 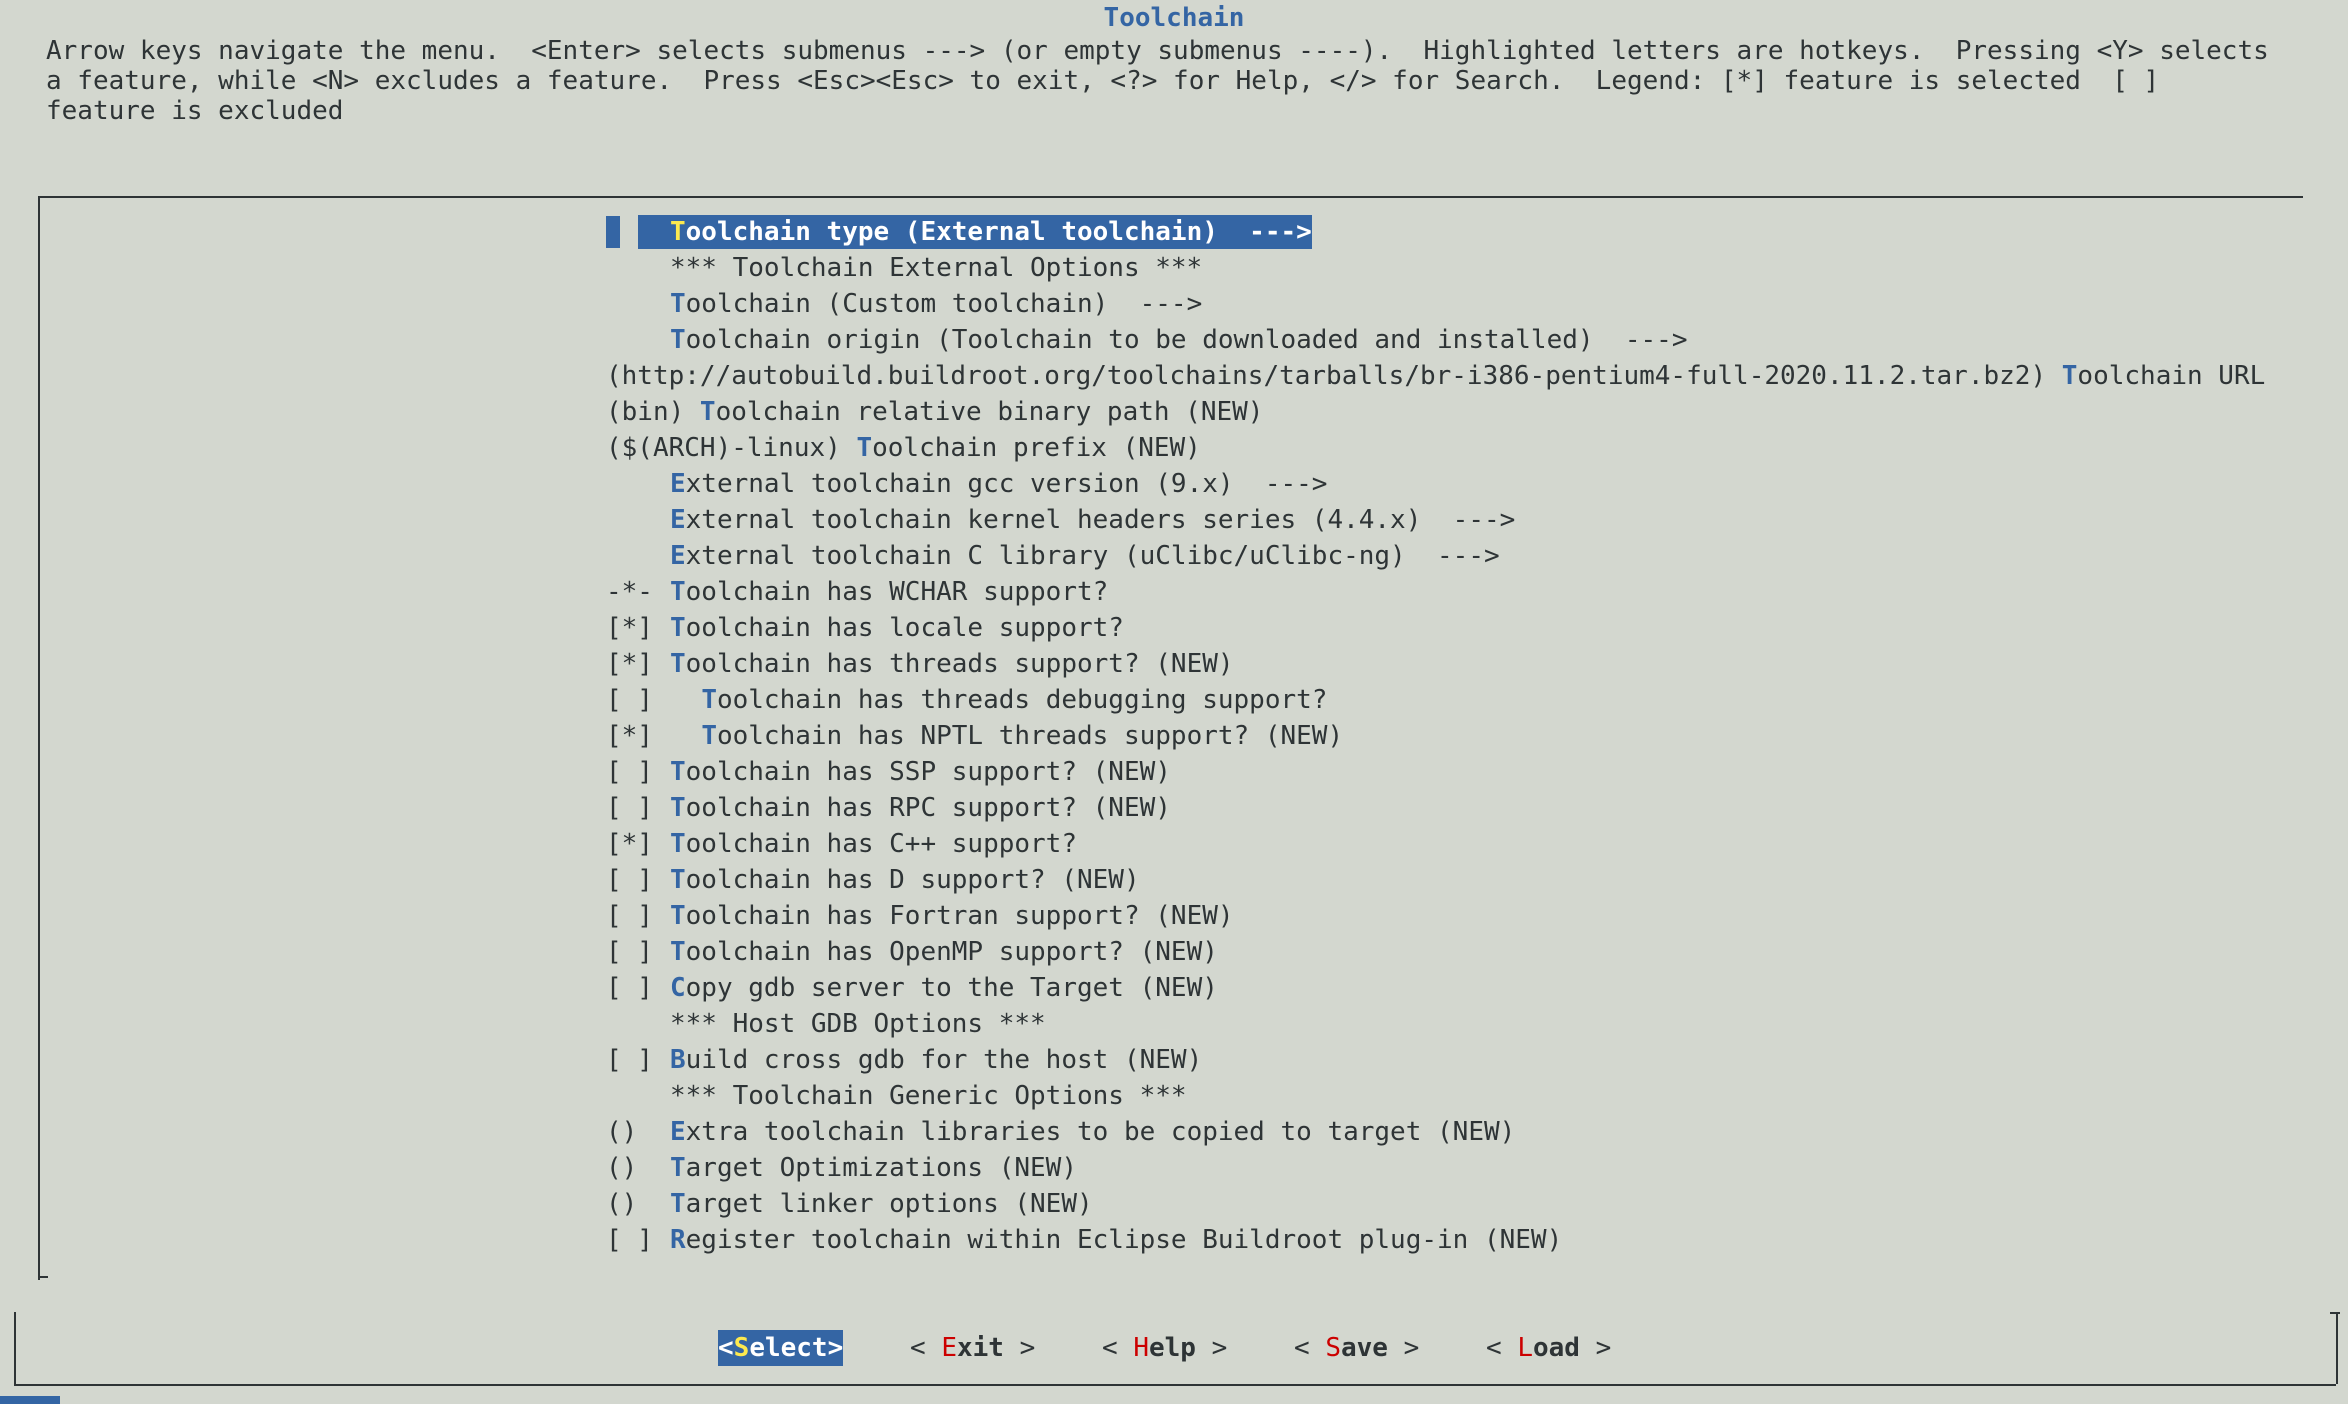 What do you see at coordinates (949, 1348) in the screenshot?
I see `btn-hotkey: E` at bounding box center [949, 1348].